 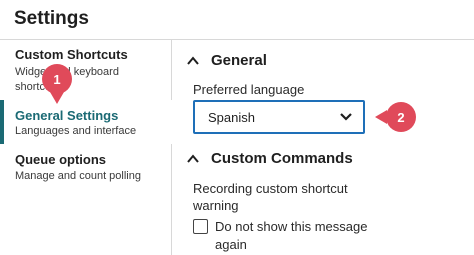 I want to click on callout-badge-2: 2, so click(x=401, y=117).